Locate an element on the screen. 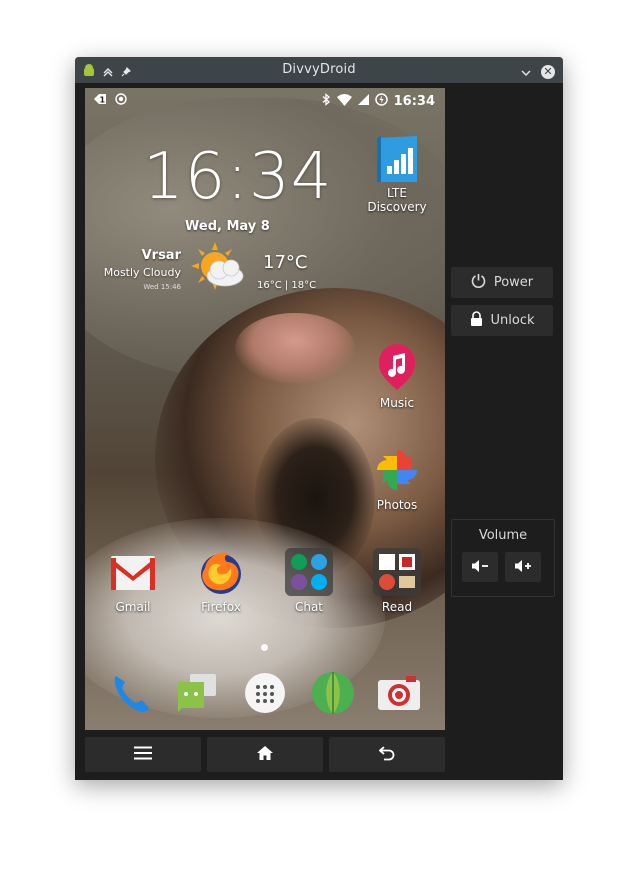  read-folder-icon is located at coordinates (397, 572).